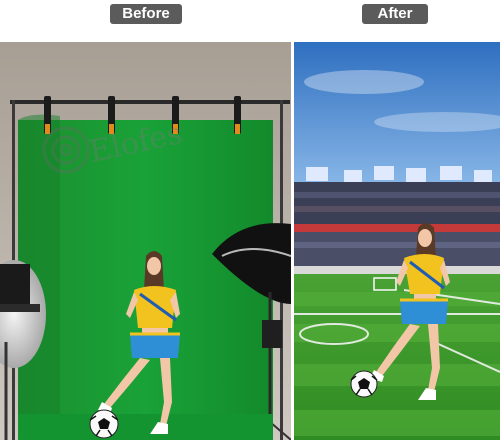 The height and width of the screenshot is (445, 500). Describe the element at coordinates (395, 14) in the screenshot. I see `after-label: After` at that location.